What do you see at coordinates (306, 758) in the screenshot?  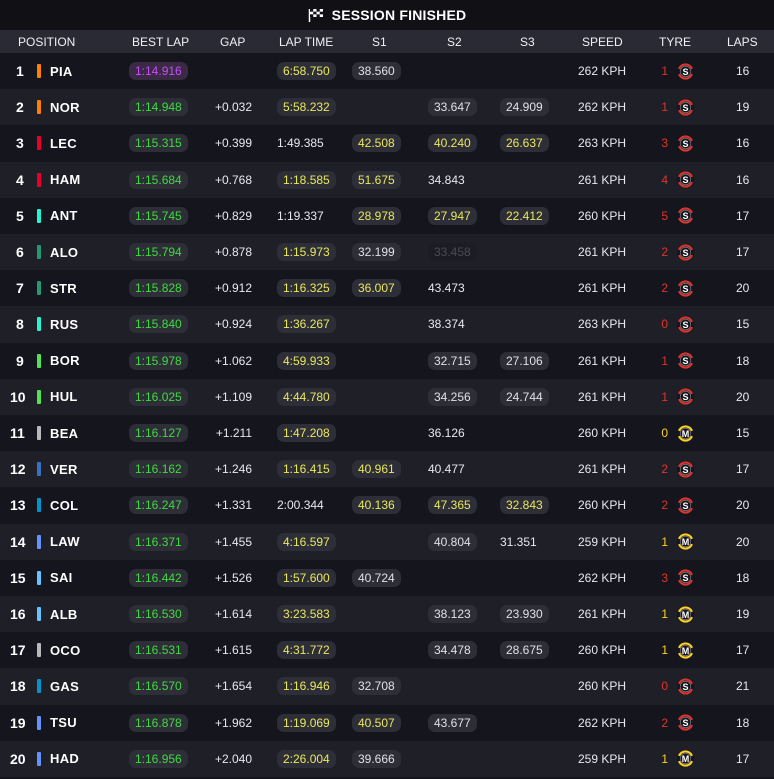 I see `lap-time: 2:26.004` at bounding box center [306, 758].